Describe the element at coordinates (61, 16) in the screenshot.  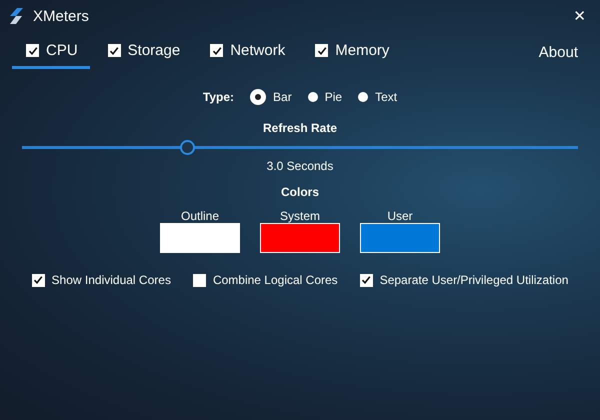
I see `window-title: XMeters` at that location.